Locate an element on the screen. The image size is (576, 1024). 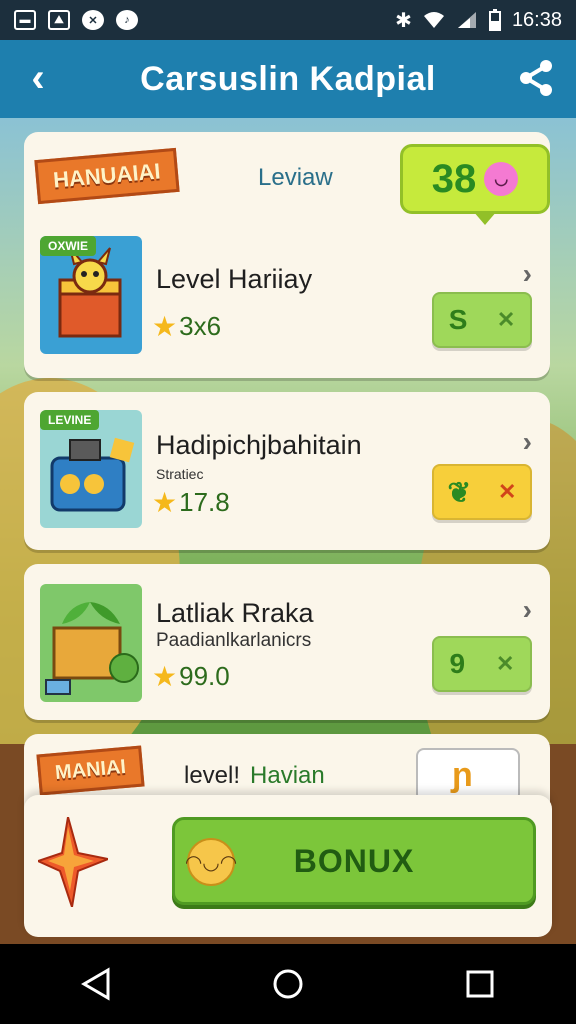
item-thumbnail: OXWIE is located at coordinates (91, 295).